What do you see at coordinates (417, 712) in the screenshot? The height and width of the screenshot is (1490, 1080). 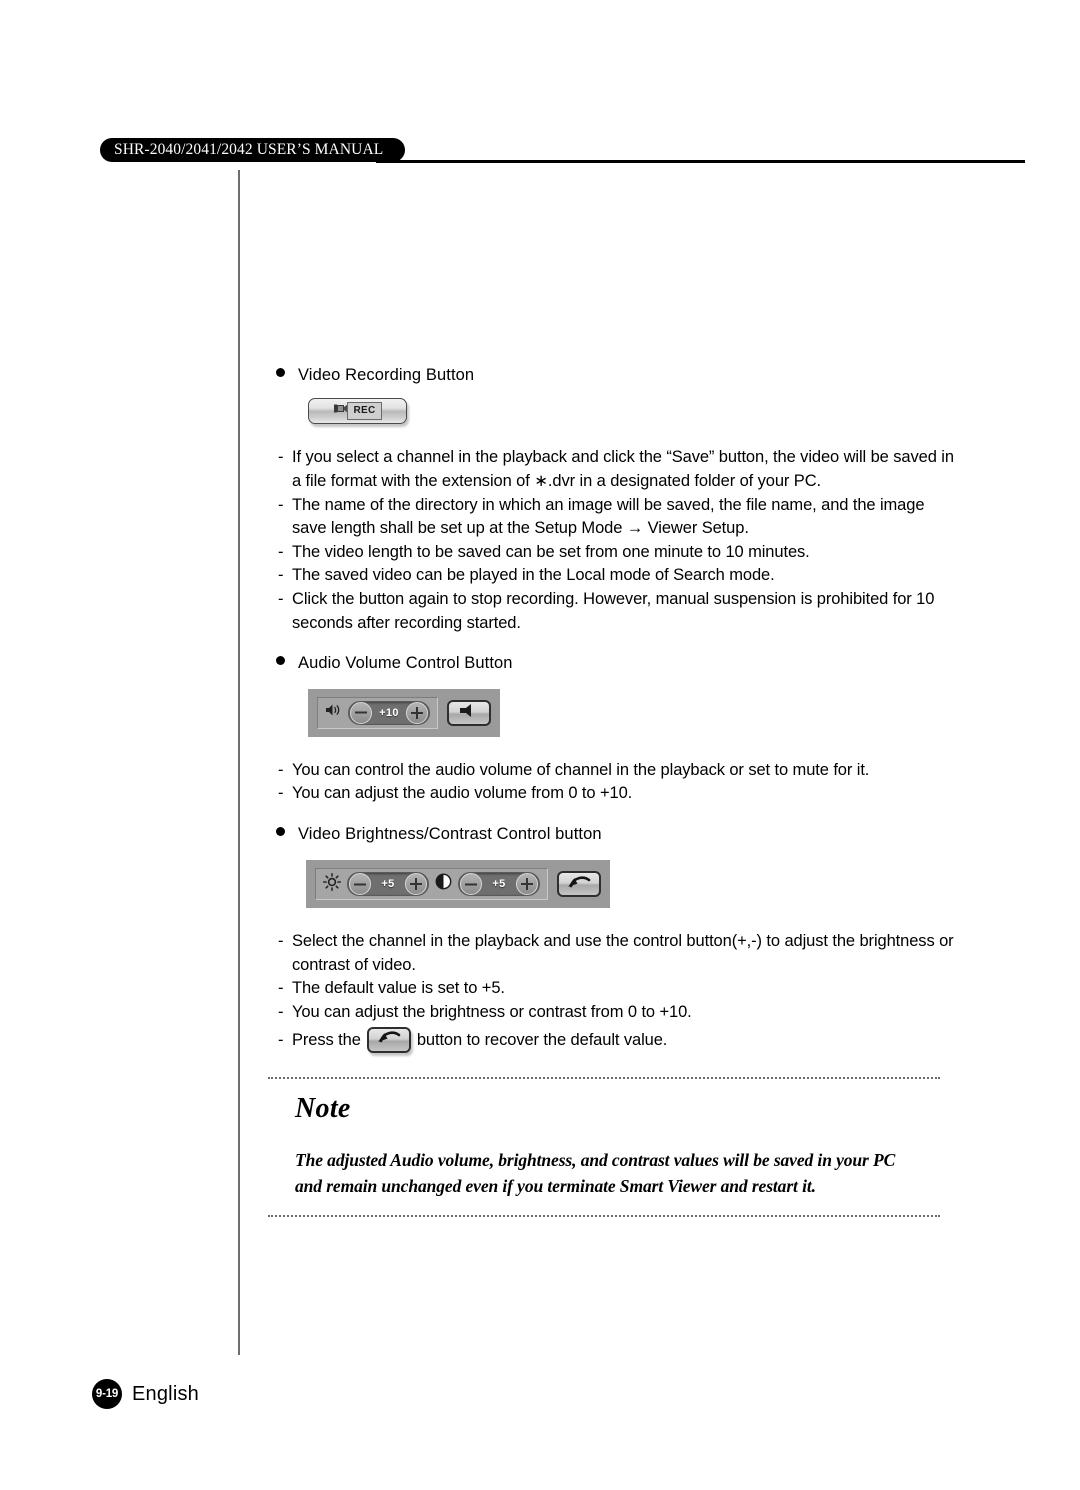 I see `volume-plus-button` at bounding box center [417, 712].